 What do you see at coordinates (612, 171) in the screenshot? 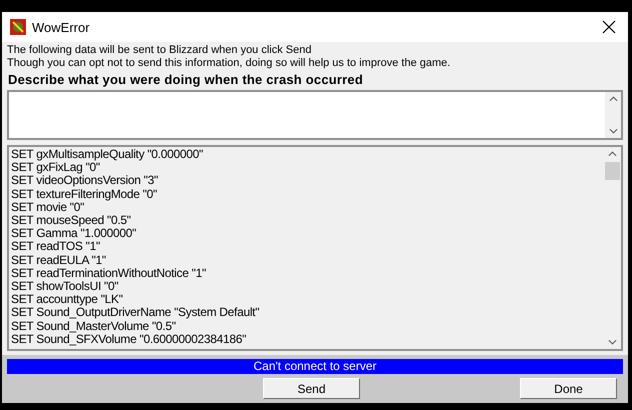
I see `scrollbar-thumb` at bounding box center [612, 171].